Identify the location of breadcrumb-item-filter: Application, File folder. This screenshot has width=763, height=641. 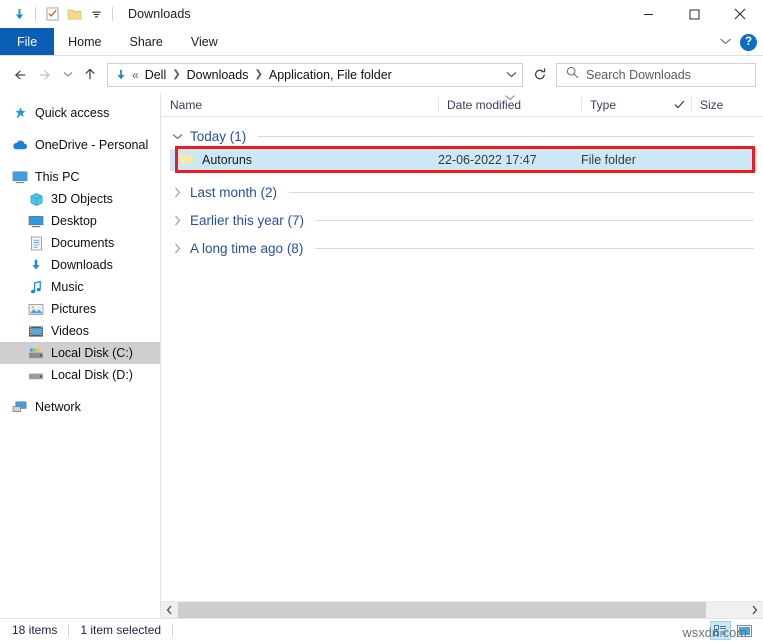
(330, 75).